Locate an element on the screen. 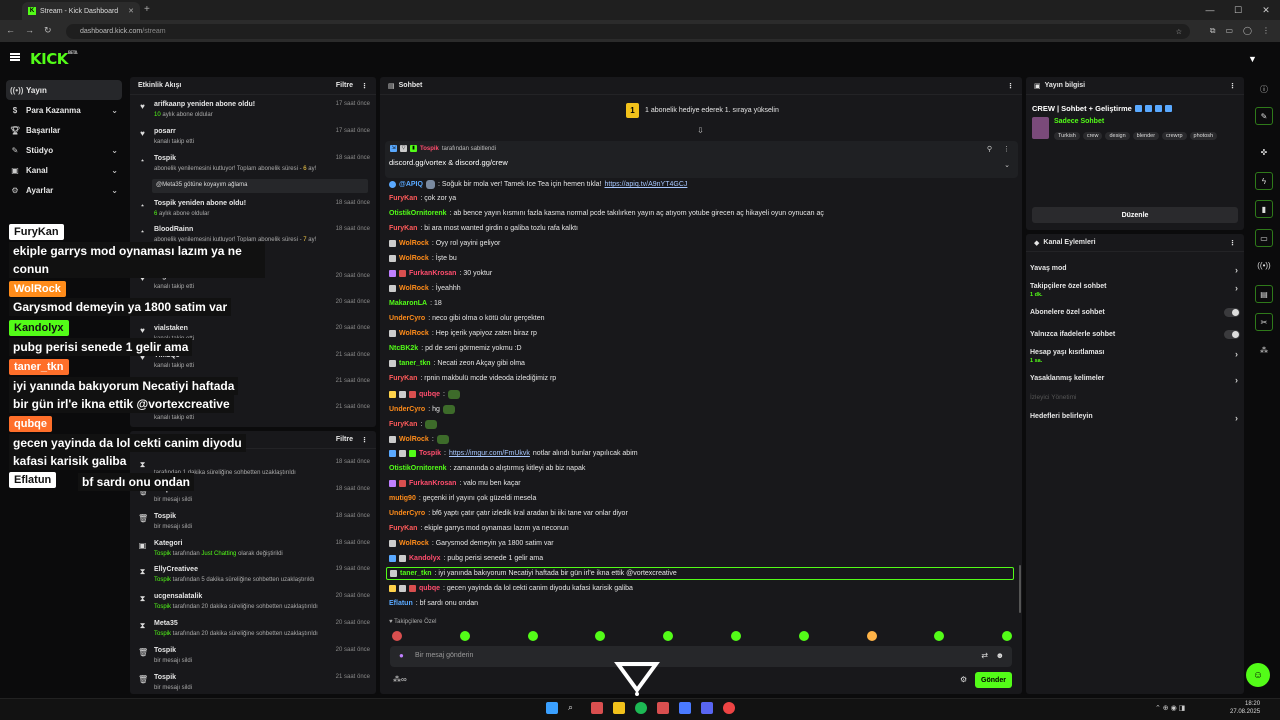 The width and height of the screenshot is (1280, 720). stream-tag: blender is located at coordinates (1146, 136).